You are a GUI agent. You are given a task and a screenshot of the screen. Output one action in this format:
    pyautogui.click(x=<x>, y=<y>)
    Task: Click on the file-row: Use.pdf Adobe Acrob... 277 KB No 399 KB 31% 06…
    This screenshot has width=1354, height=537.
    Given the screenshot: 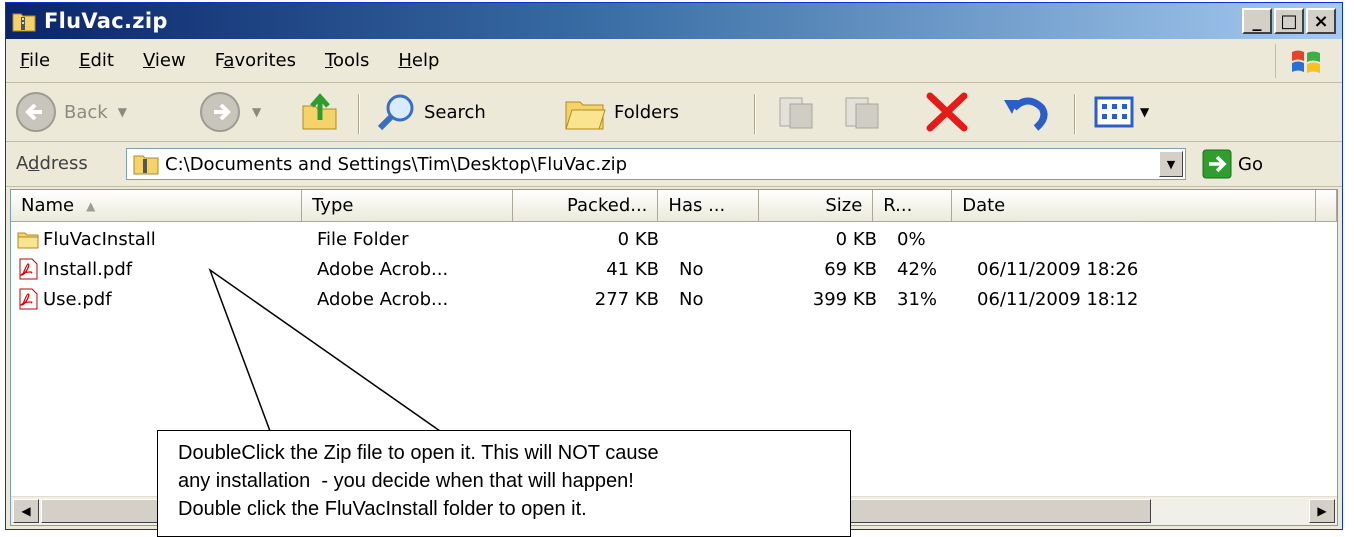 What is the action you would take?
    pyautogui.click(x=674, y=299)
    